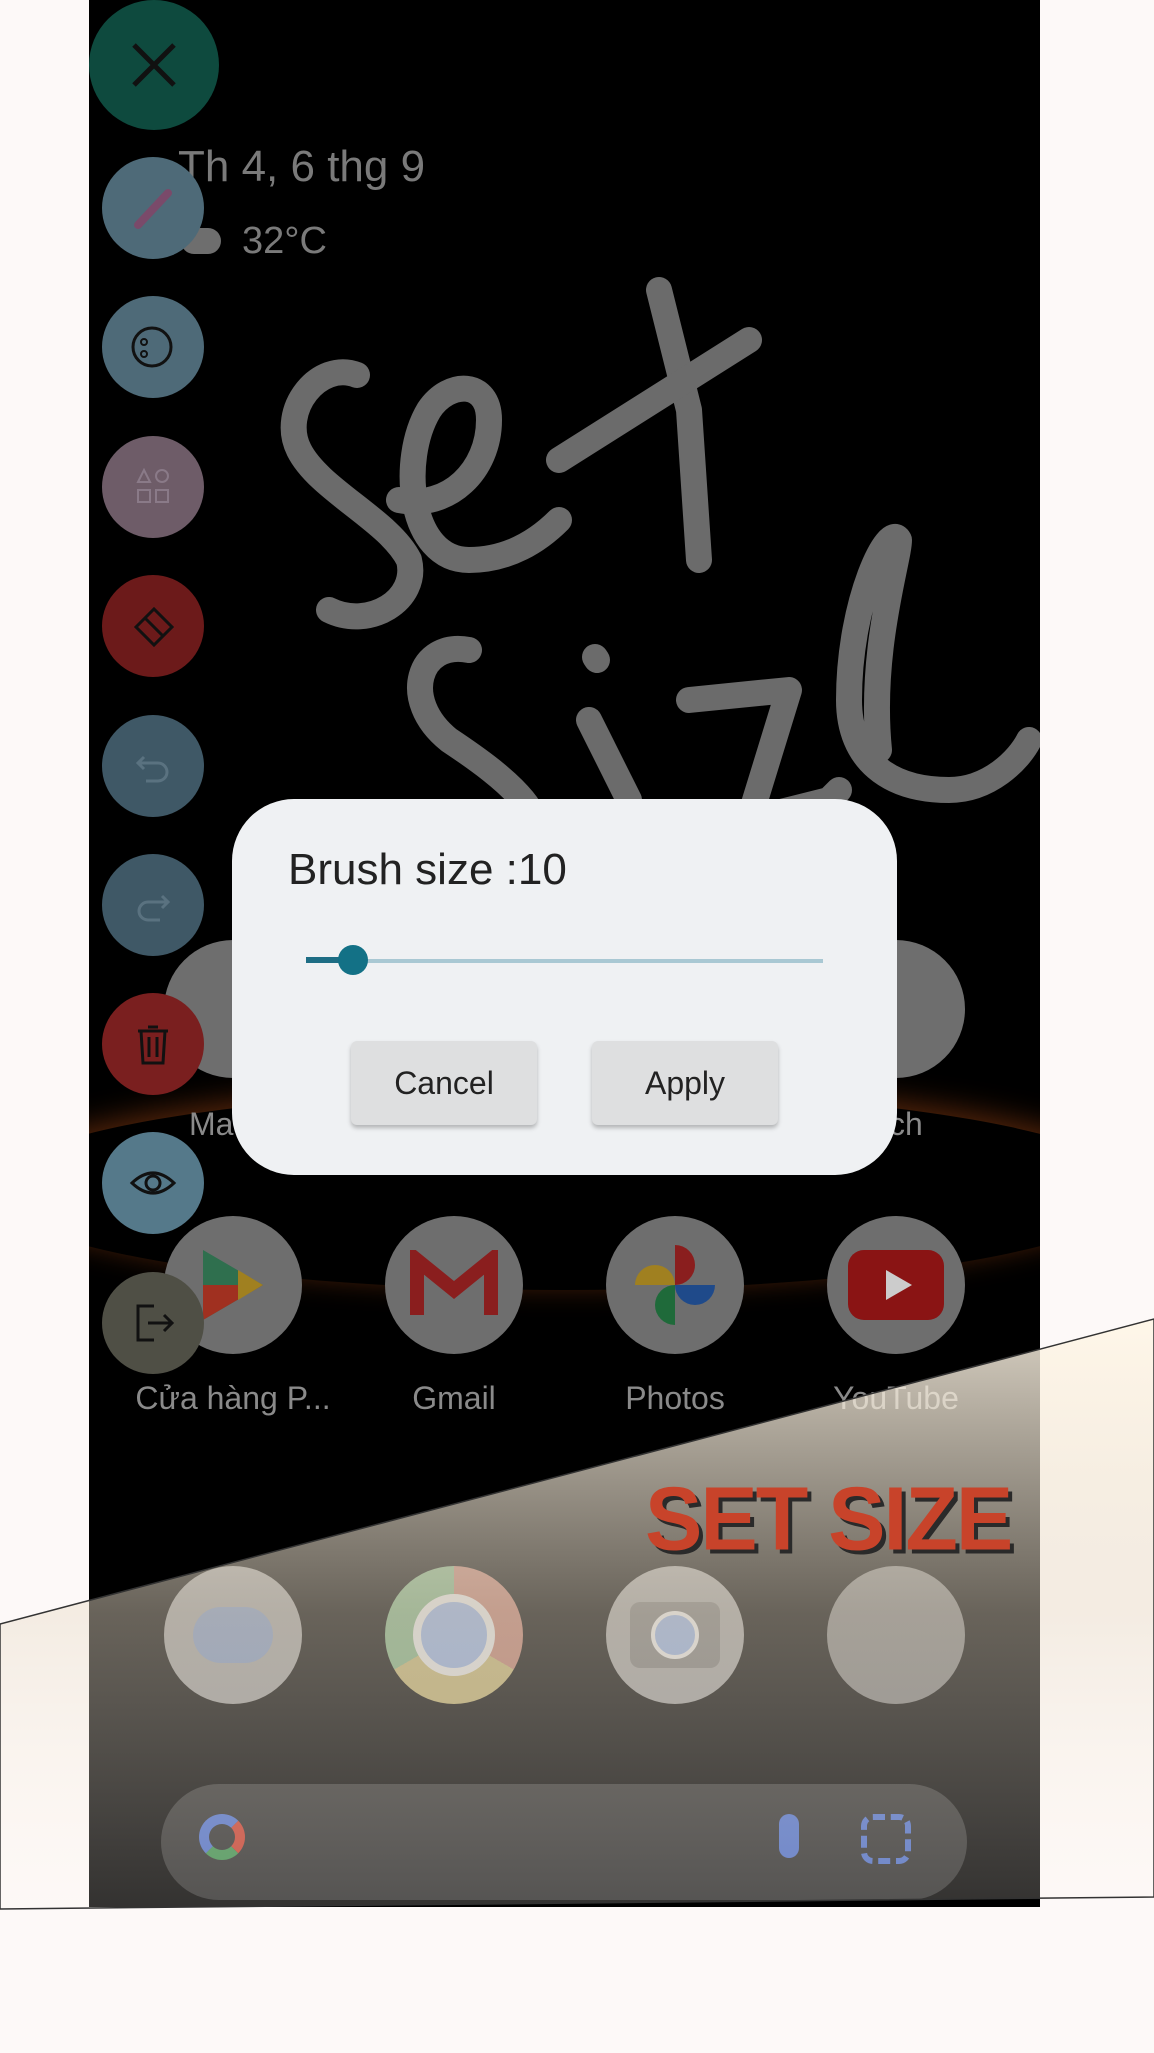 The image size is (1154, 2053). What do you see at coordinates (896, 1285) in the screenshot?
I see `app-youtube-icon` at bounding box center [896, 1285].